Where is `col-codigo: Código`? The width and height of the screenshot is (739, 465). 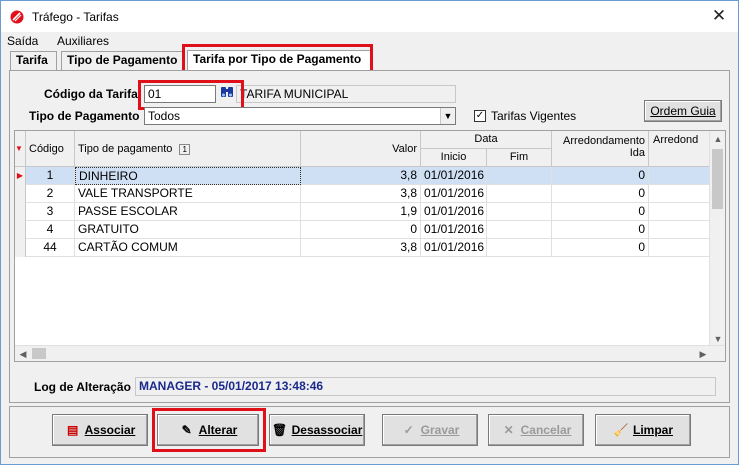
col-codigo: Código is located at coordinates (50, 149).